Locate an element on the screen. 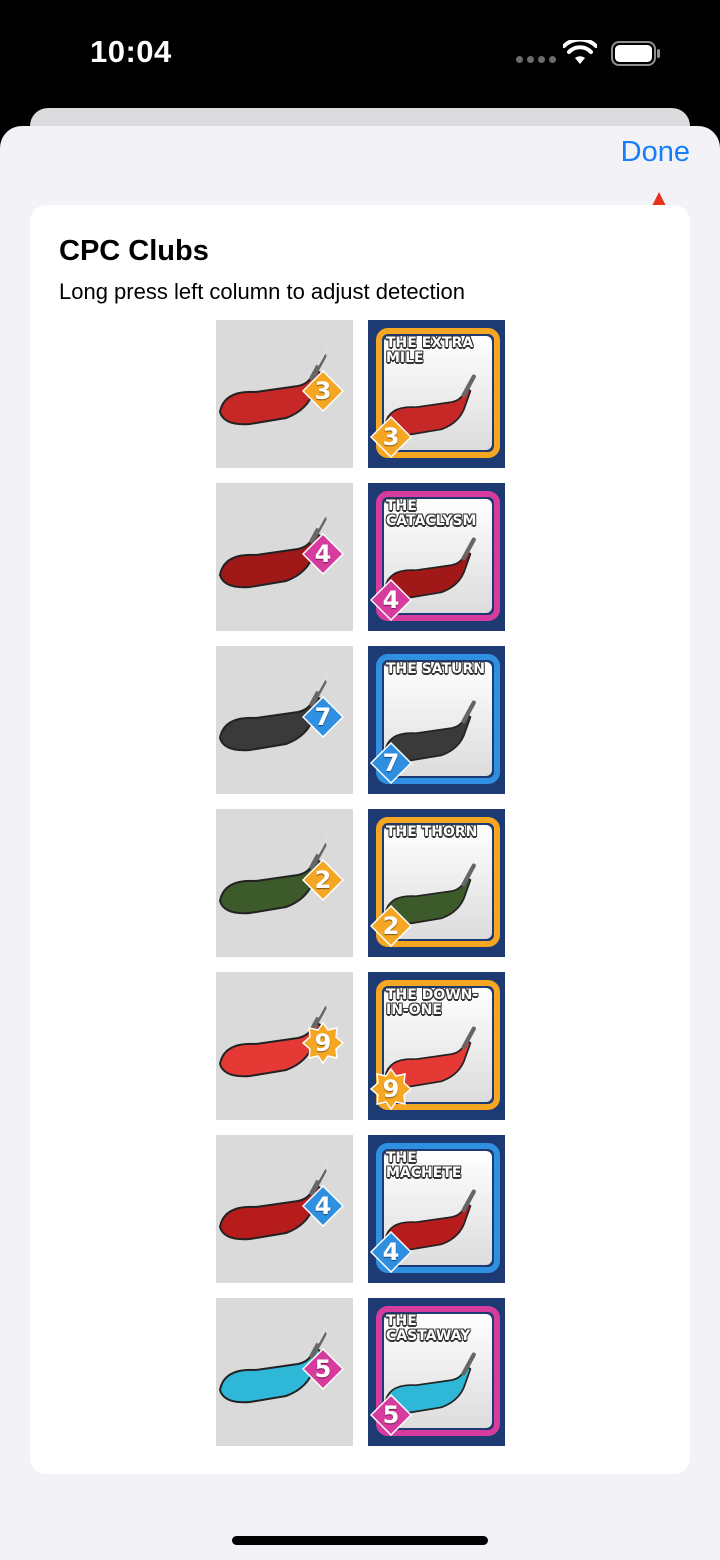  level-number: 9 is located at coordinates (323, 1043).